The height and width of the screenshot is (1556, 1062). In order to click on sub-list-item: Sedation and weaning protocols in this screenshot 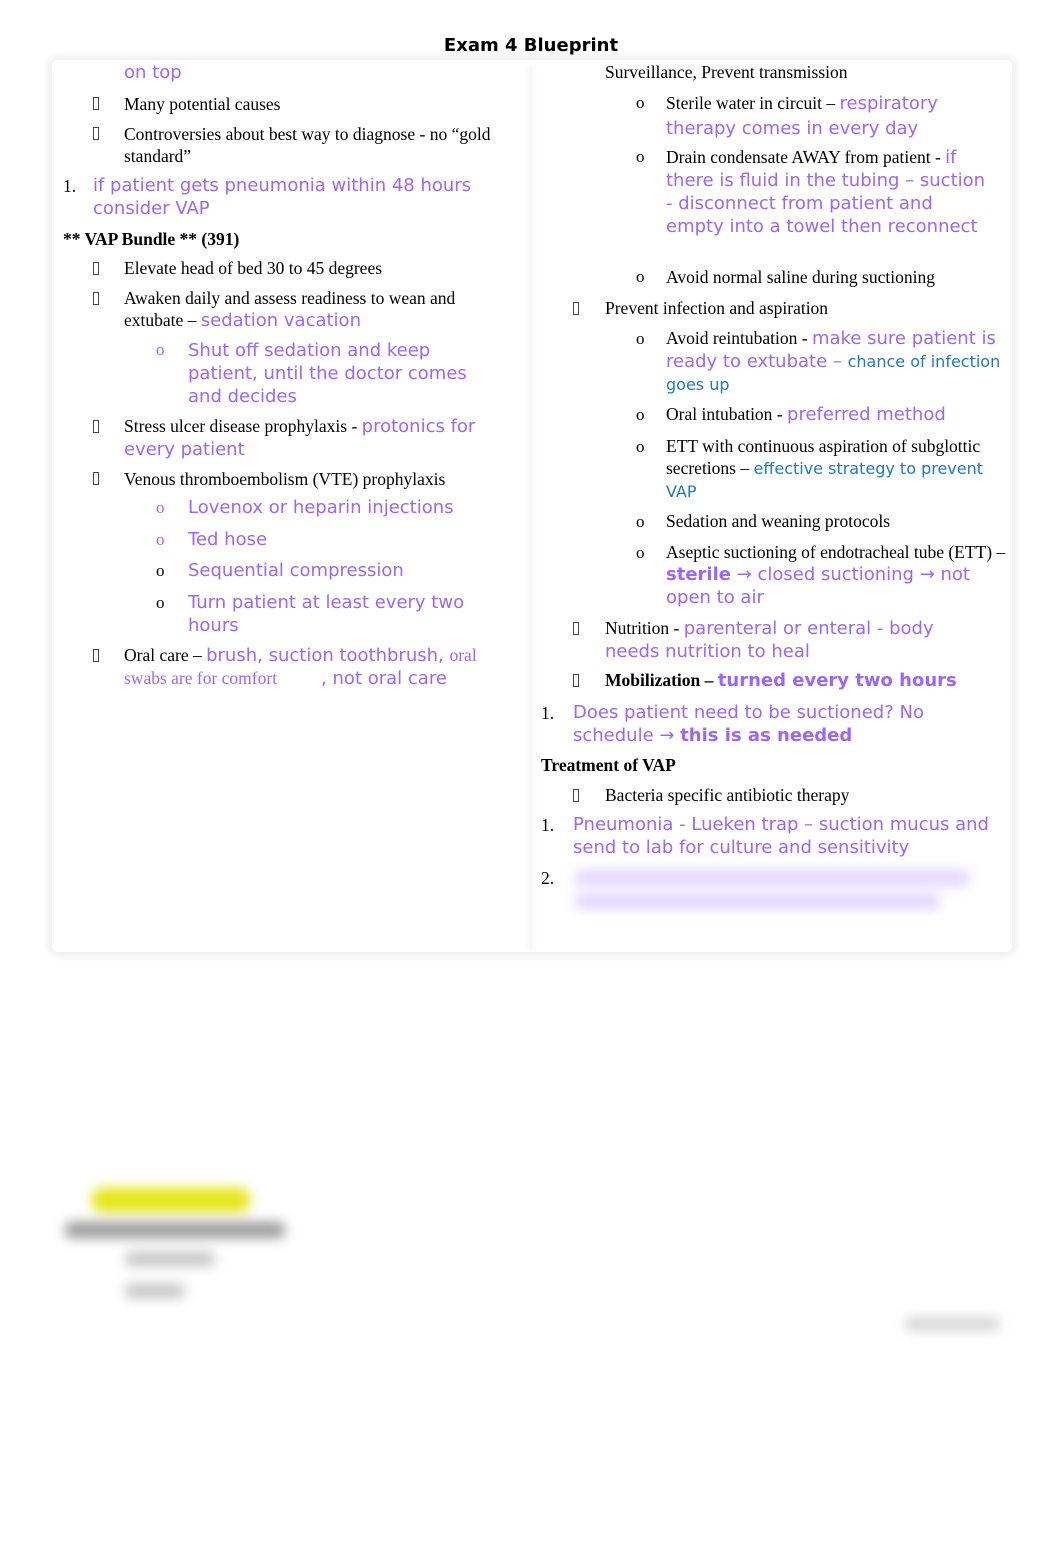, I will do `click(778, 521)`.